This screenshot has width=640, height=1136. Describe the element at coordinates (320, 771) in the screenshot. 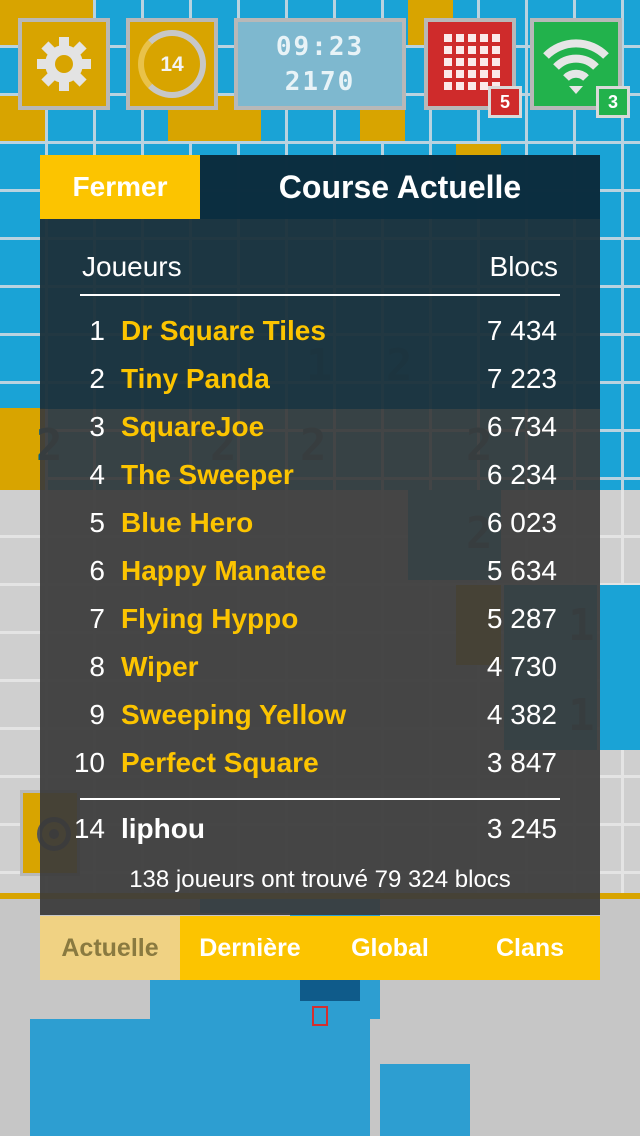

I see `leaderboard-row: 10 Perfect Square 3 847` at that location.